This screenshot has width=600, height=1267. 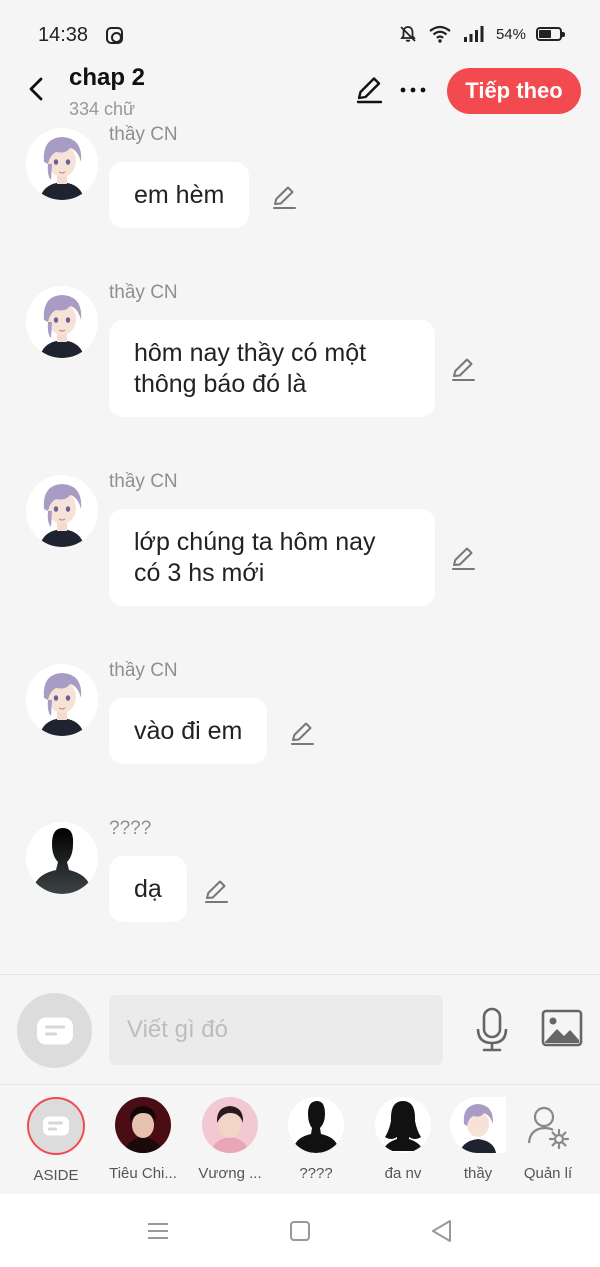 What do you see at coordinates (440, 34) in the screenshot?
I see `wifi-icon` at bounding box center [440, 34].